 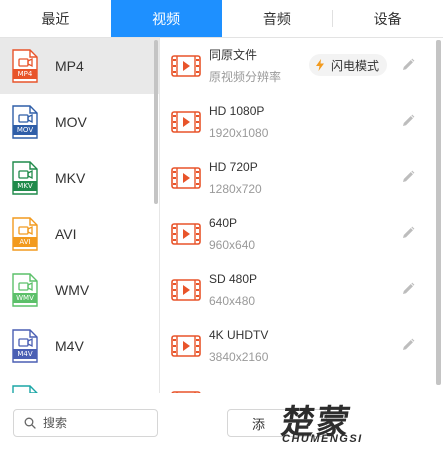 What do you see at coordinates (25, 178) in the screenshot?
I see `file-mkv-icon: MKV` at bounding box center [25, 178].